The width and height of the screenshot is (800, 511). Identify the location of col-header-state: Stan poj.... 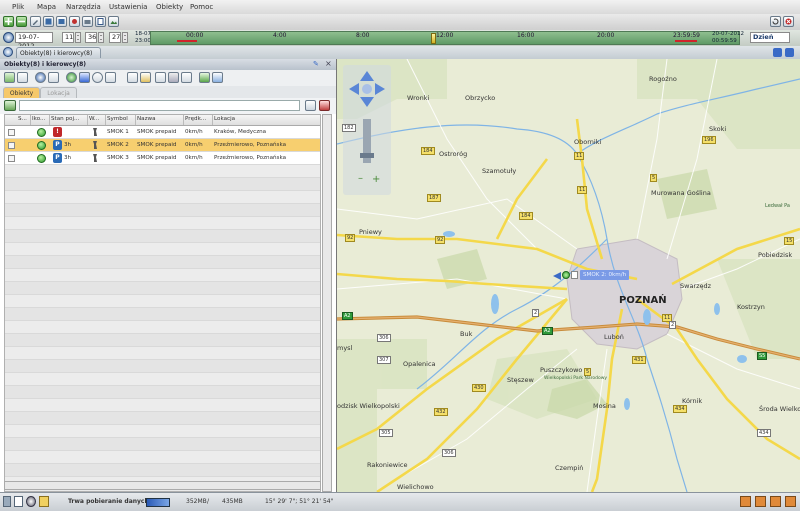
(68, 119).